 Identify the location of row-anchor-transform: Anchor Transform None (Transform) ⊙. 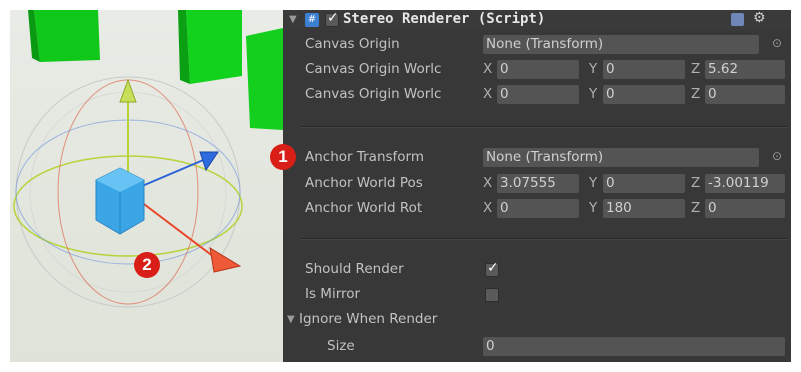
(537, 157).